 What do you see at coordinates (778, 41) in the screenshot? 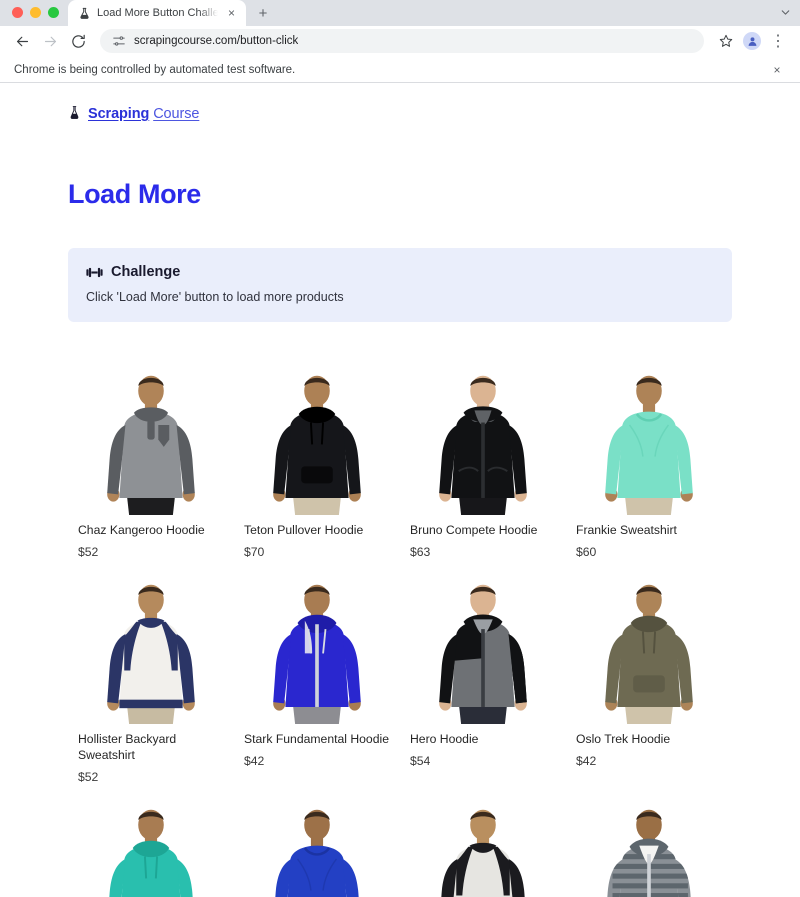
I see `menu-icon: ⋮` at bounding box center [778, 41].